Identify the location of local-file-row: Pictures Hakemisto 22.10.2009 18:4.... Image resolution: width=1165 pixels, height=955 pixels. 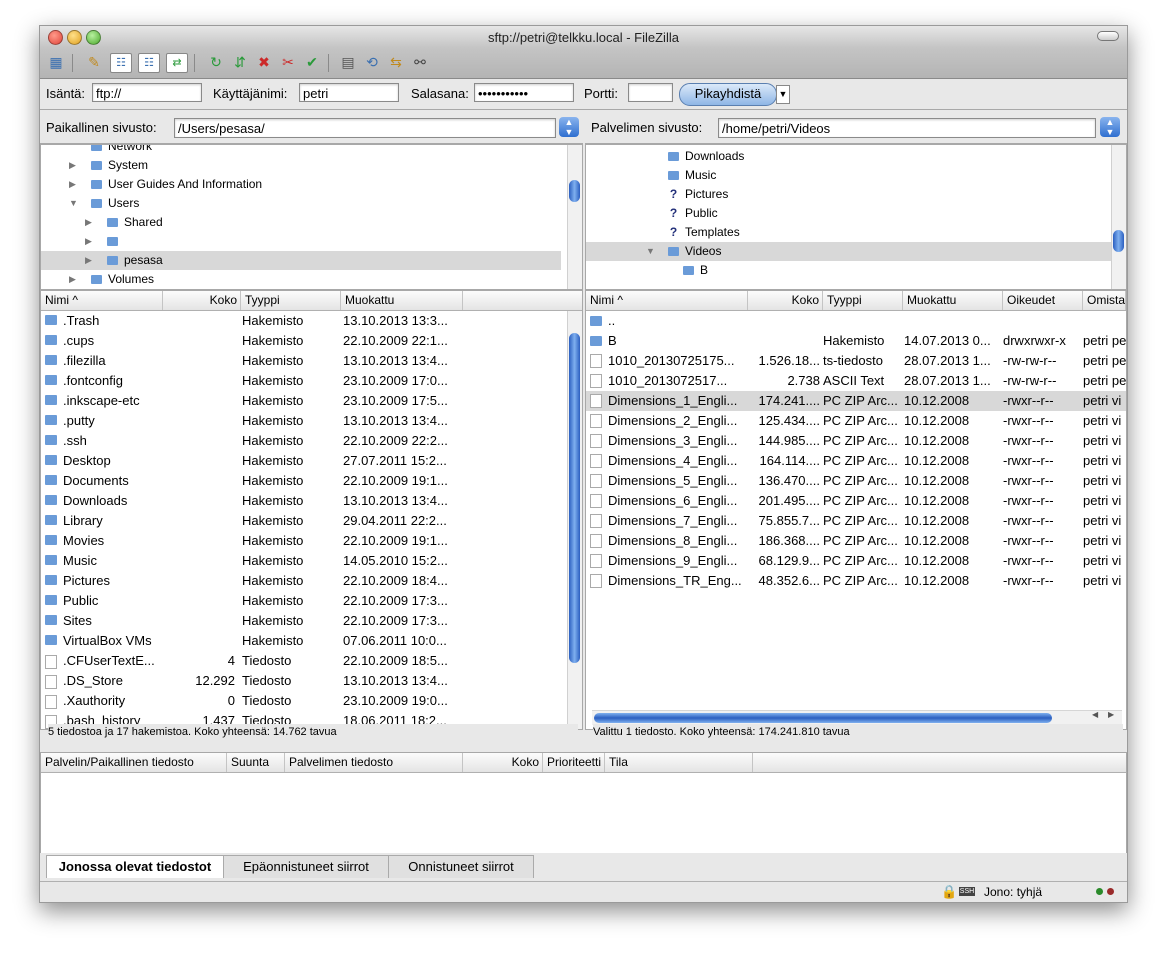
(303, 581).